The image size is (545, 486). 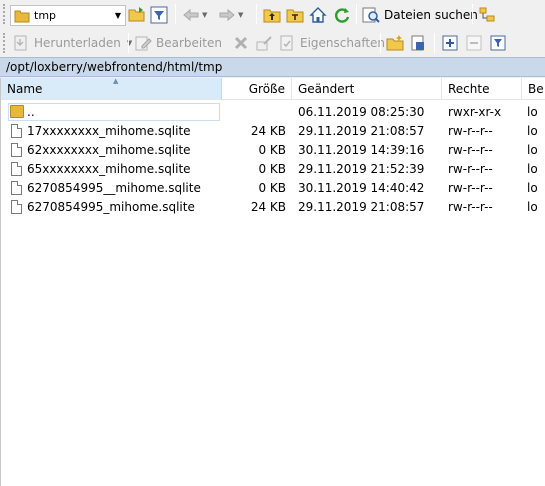 I want to click on filter-button, so click(x=159, y=15).